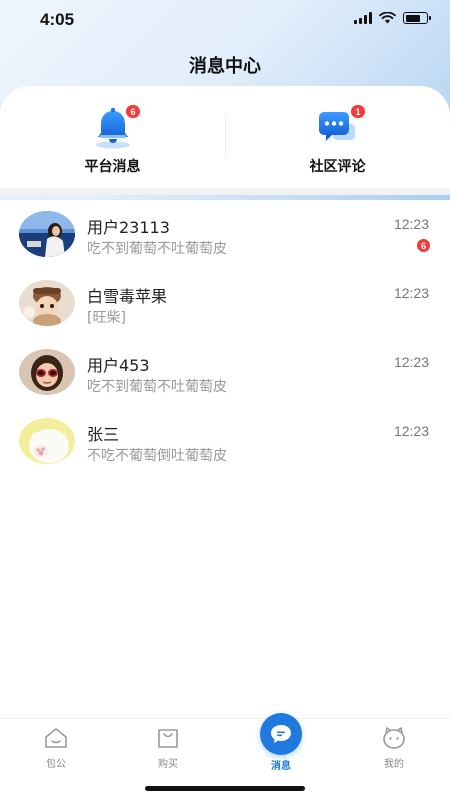 This screenshot has height=800, width=450. I want to click on message-icon, so click(281, 734).